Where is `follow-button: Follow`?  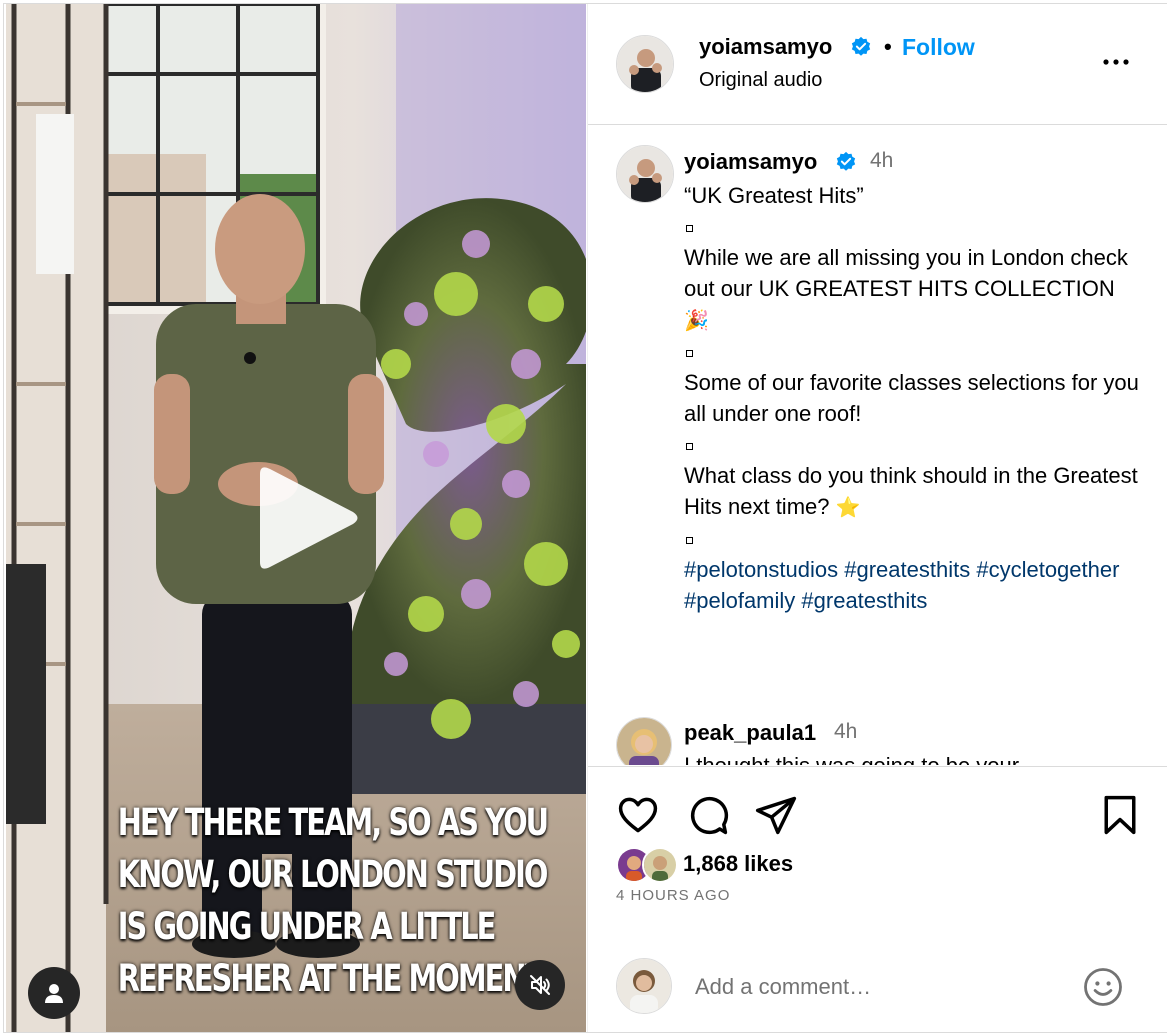 follow-button: Follow is located at coordinates (938, 47).